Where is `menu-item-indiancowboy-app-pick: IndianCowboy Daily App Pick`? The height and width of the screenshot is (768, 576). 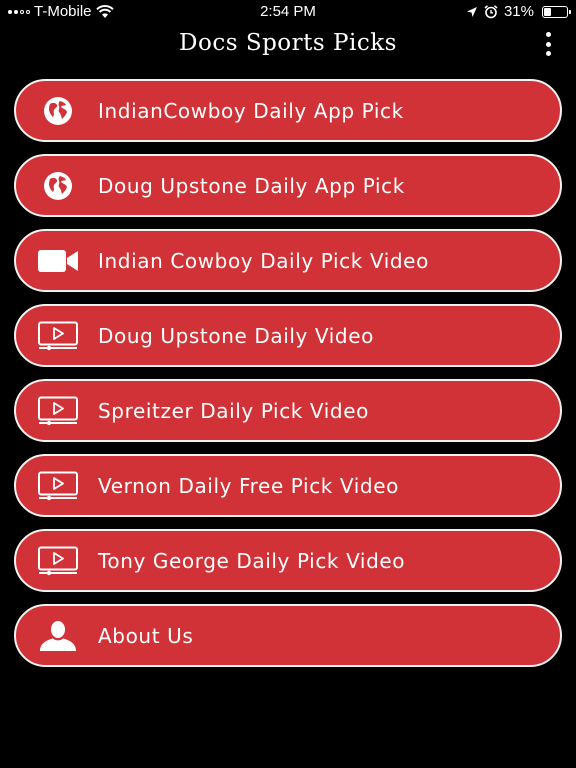 menu-item-indiancowboy-app-pick: IndianCowboy Daily App Pick is located at coordinates (288, 110).